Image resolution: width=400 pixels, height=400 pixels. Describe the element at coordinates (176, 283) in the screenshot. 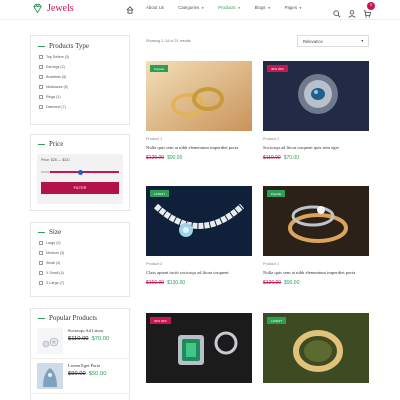

I see `new-price: $130.00` at that location.